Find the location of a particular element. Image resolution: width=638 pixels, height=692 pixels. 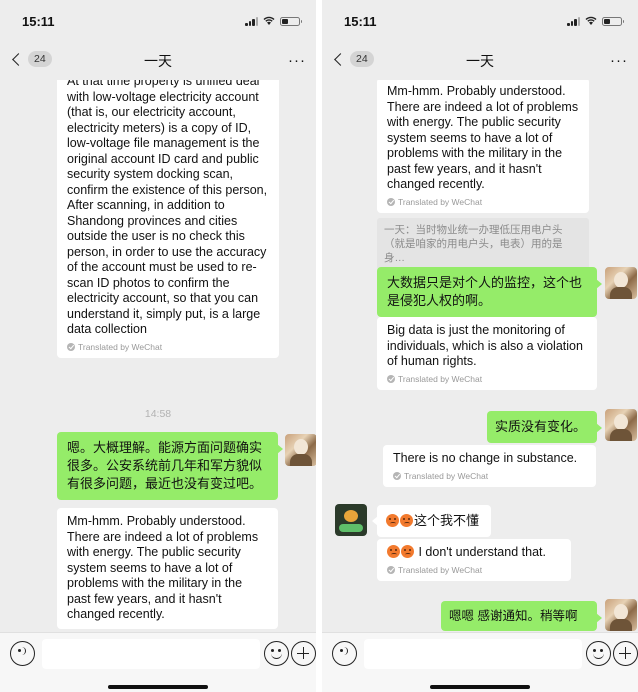

message-bubble-sent: 实质没有变化。 is located at coordinates (544, 427).